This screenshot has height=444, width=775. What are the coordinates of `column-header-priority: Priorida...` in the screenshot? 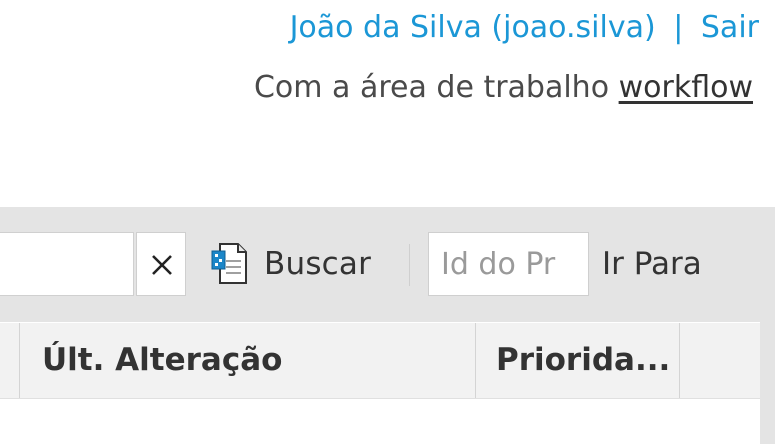 It's located at (583, 360).